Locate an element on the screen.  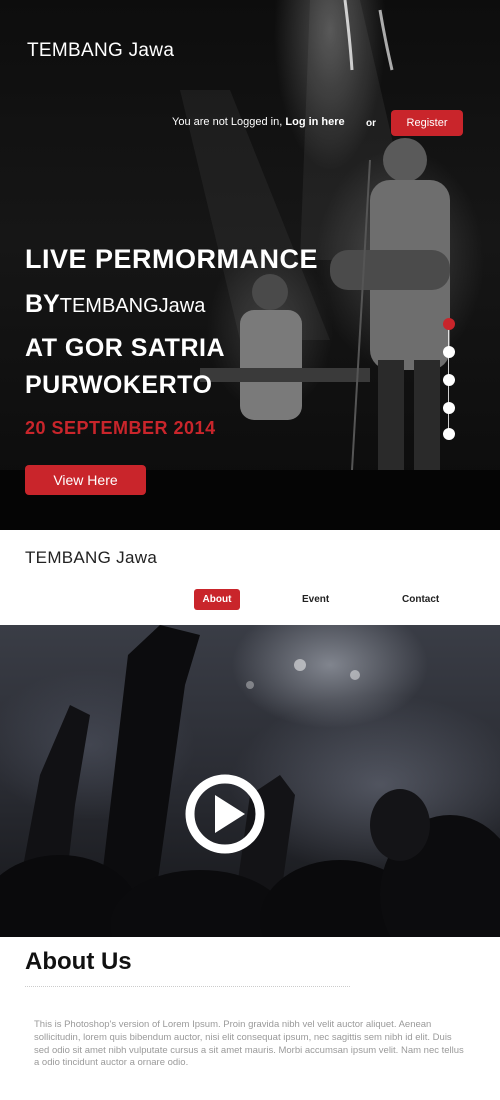
nav-item-about: About is located at coordinates (217, 599).